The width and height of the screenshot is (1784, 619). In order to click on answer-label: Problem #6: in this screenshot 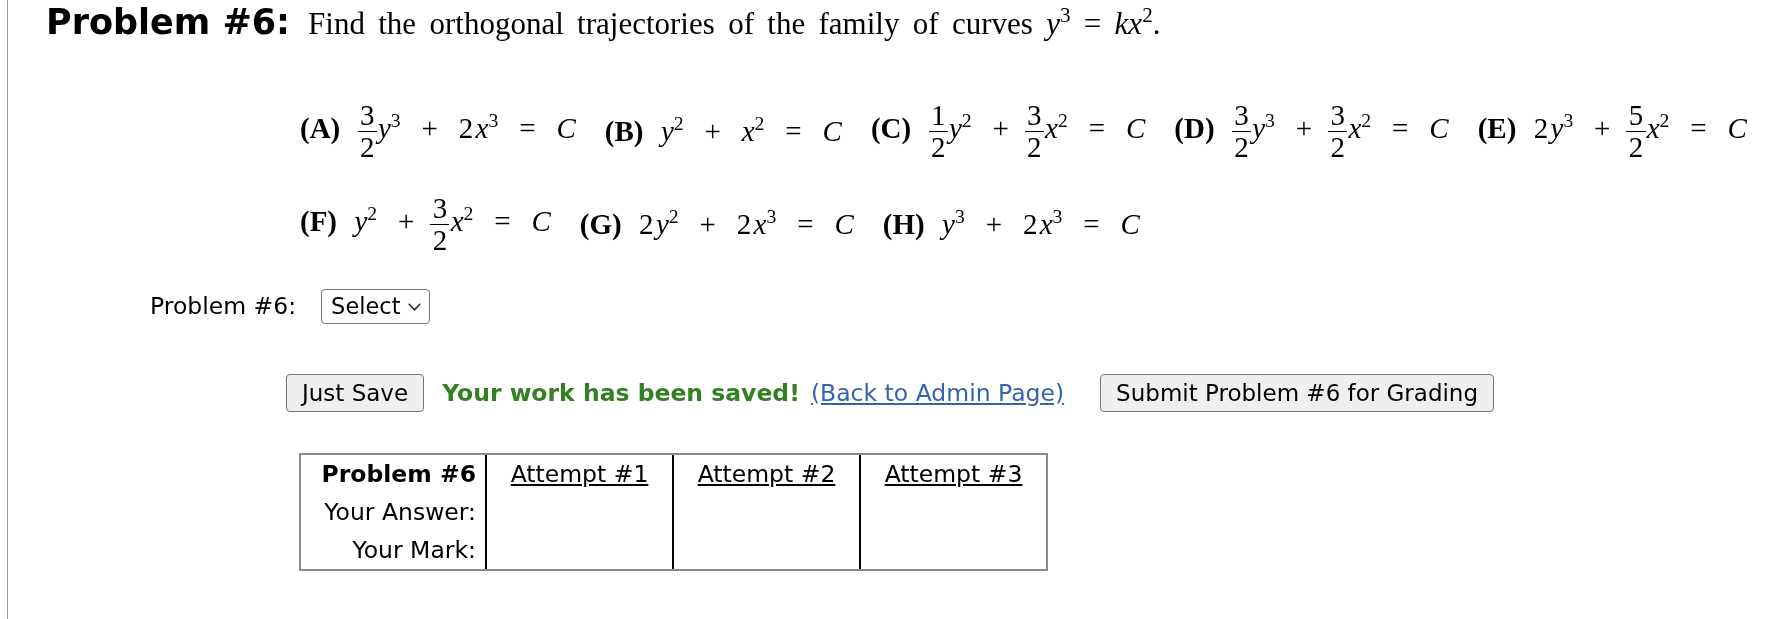, I will do `click(223, 306)`.